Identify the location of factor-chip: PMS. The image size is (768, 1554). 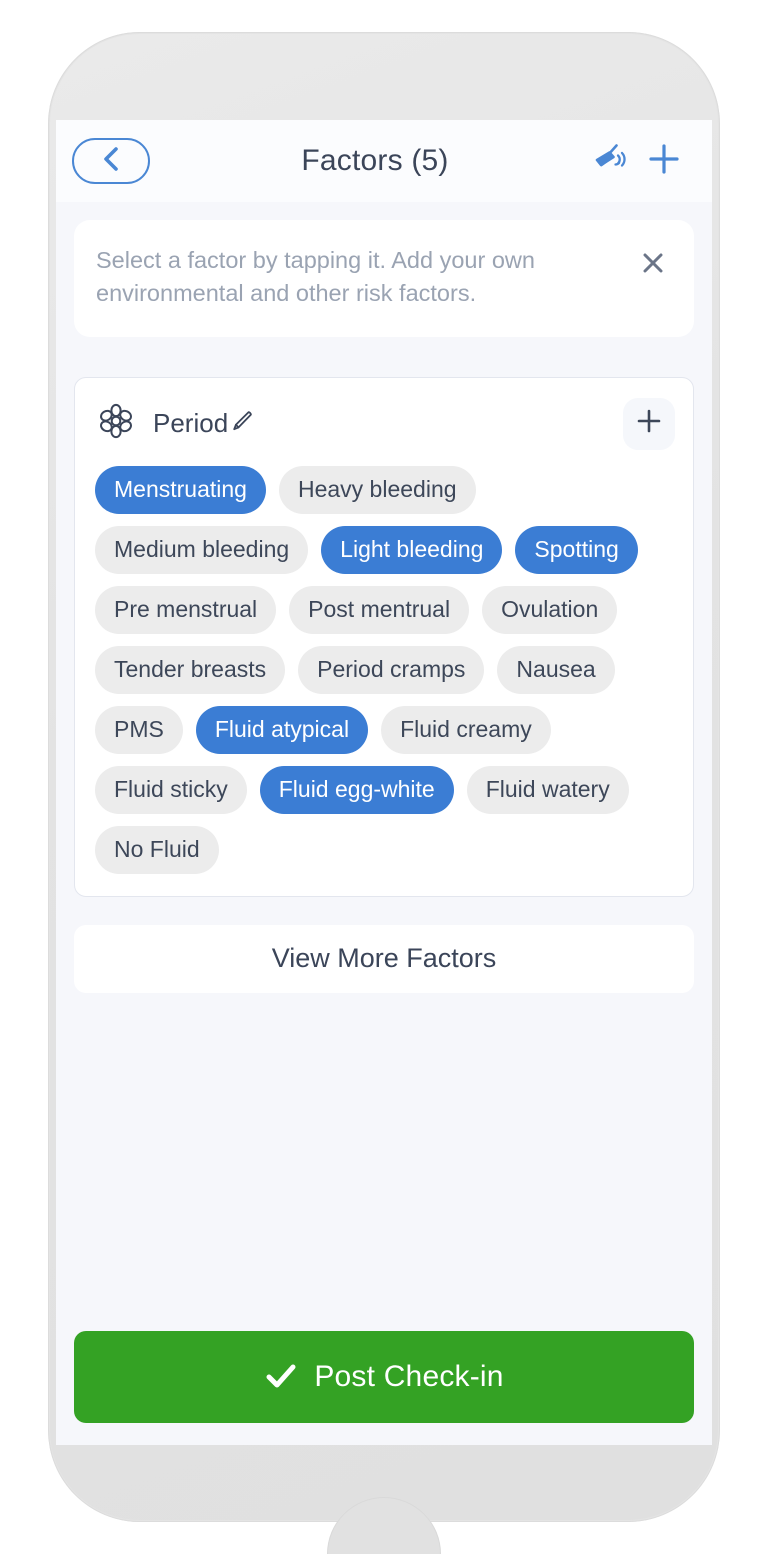
(139, 729).